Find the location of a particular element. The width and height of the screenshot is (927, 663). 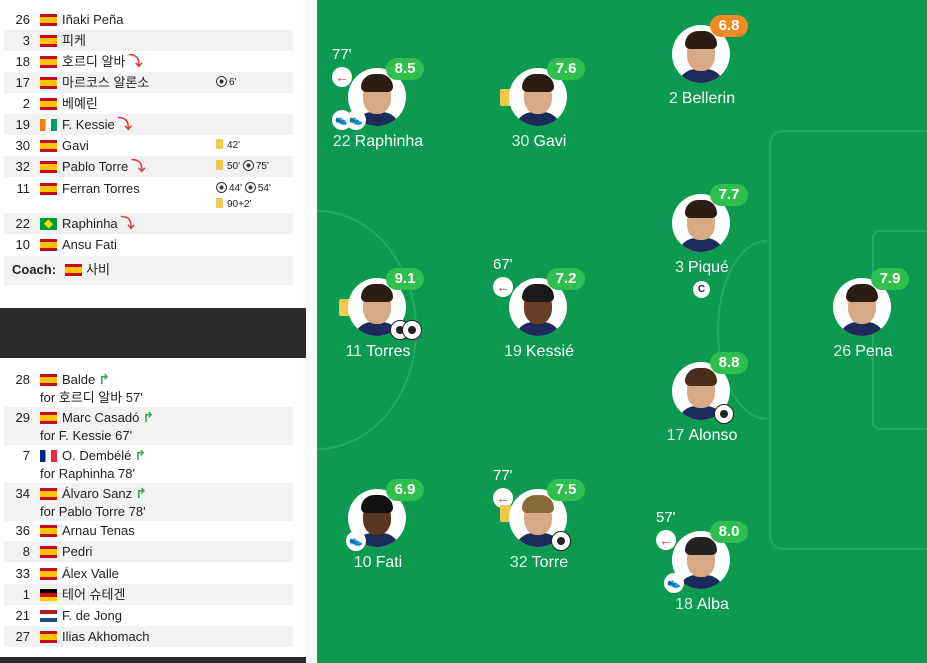

ivory-coast-flag-icon is located at coordinates (48, 125).